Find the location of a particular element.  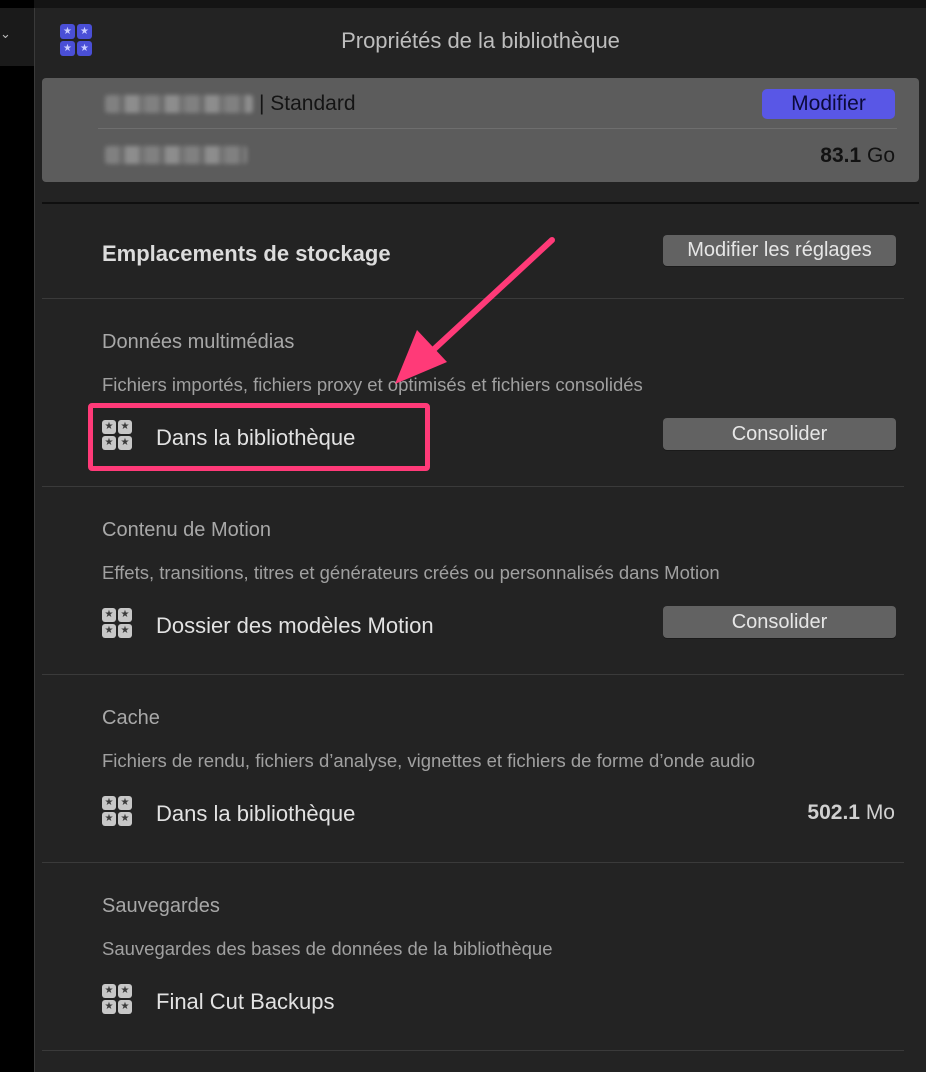

left-sidebar: ⌄ is located at coordinates (17, 536).